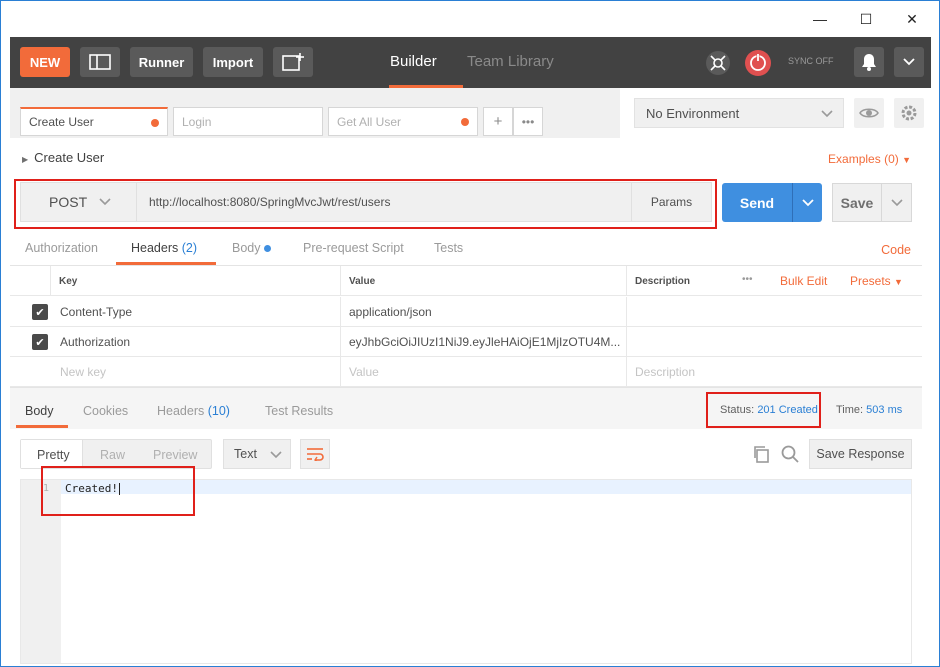  Describe the element at coordinates (118, 491) in the screenshot. I see `highlight-box-body` at that location.